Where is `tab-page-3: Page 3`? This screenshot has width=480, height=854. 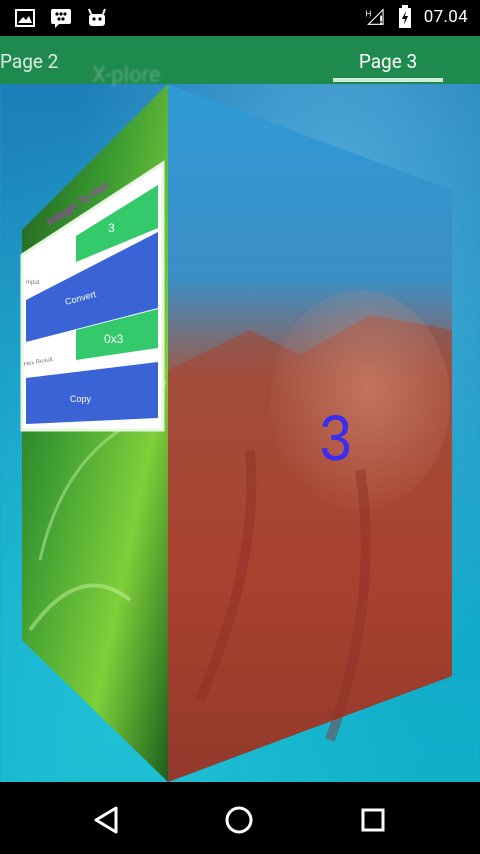 tab-page-3: Page 3 is located at coordinates (388, 60).